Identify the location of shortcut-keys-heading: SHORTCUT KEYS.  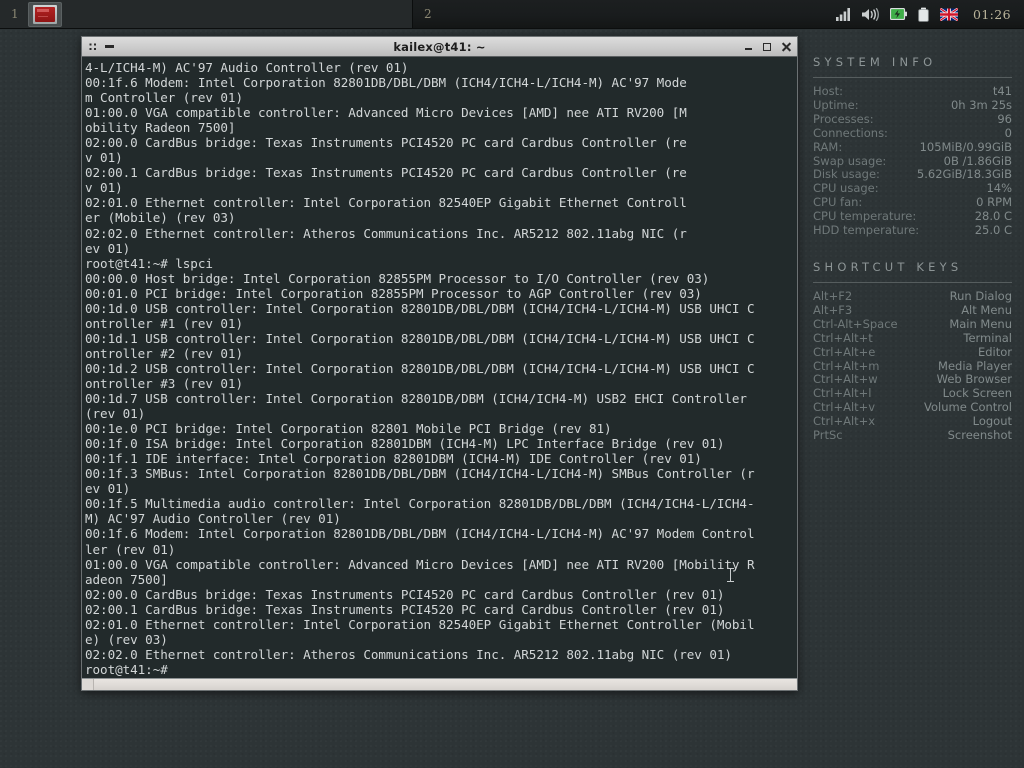
(888, 266).